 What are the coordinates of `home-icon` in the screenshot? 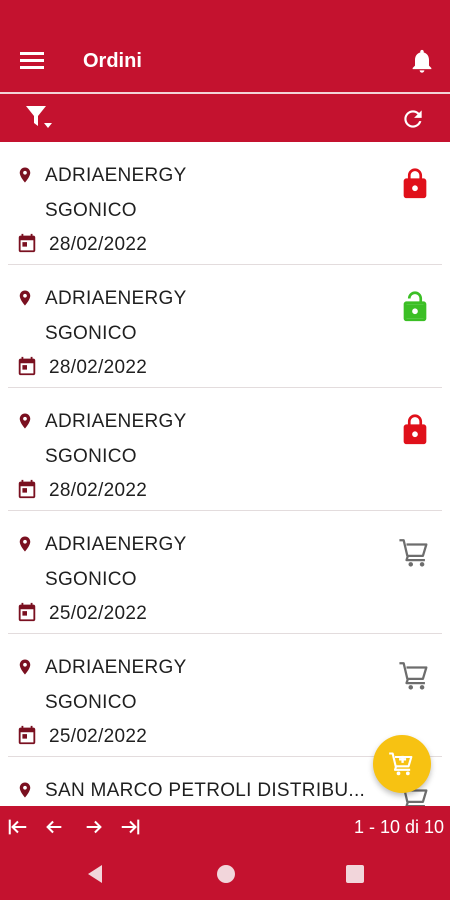 It's located at (226, 874).